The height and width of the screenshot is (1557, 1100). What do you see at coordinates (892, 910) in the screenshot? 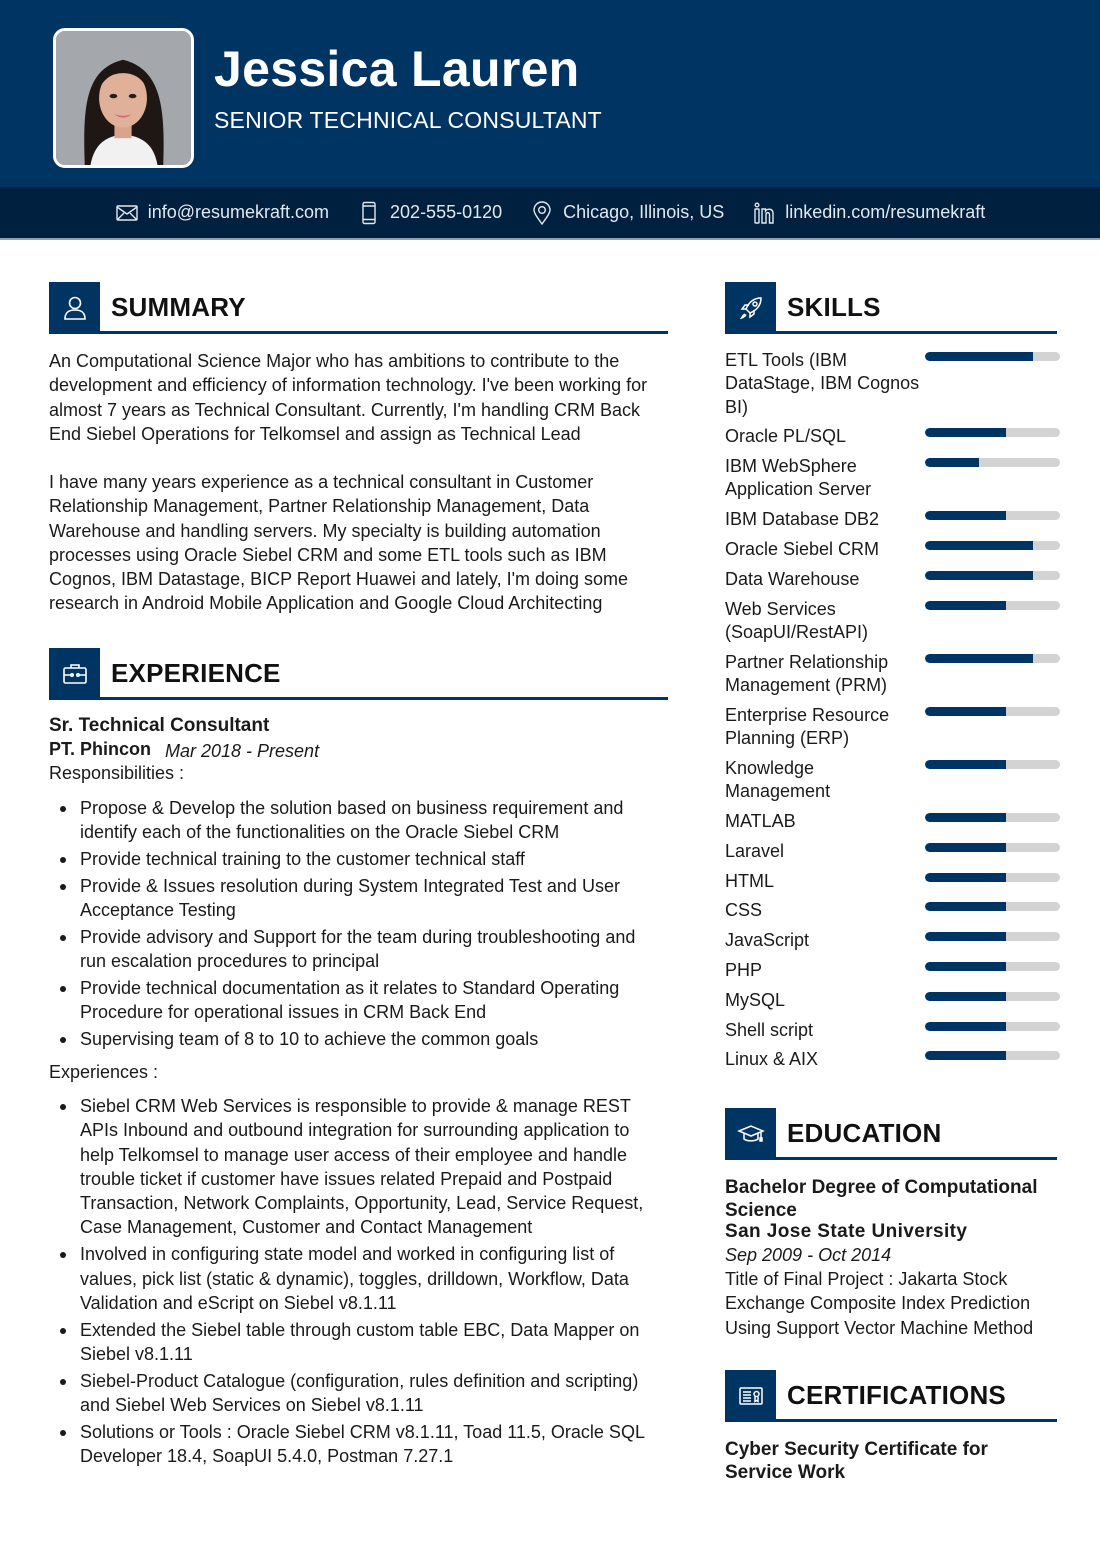
I see `skill-row: CSS` at bounding box center [892, 910].